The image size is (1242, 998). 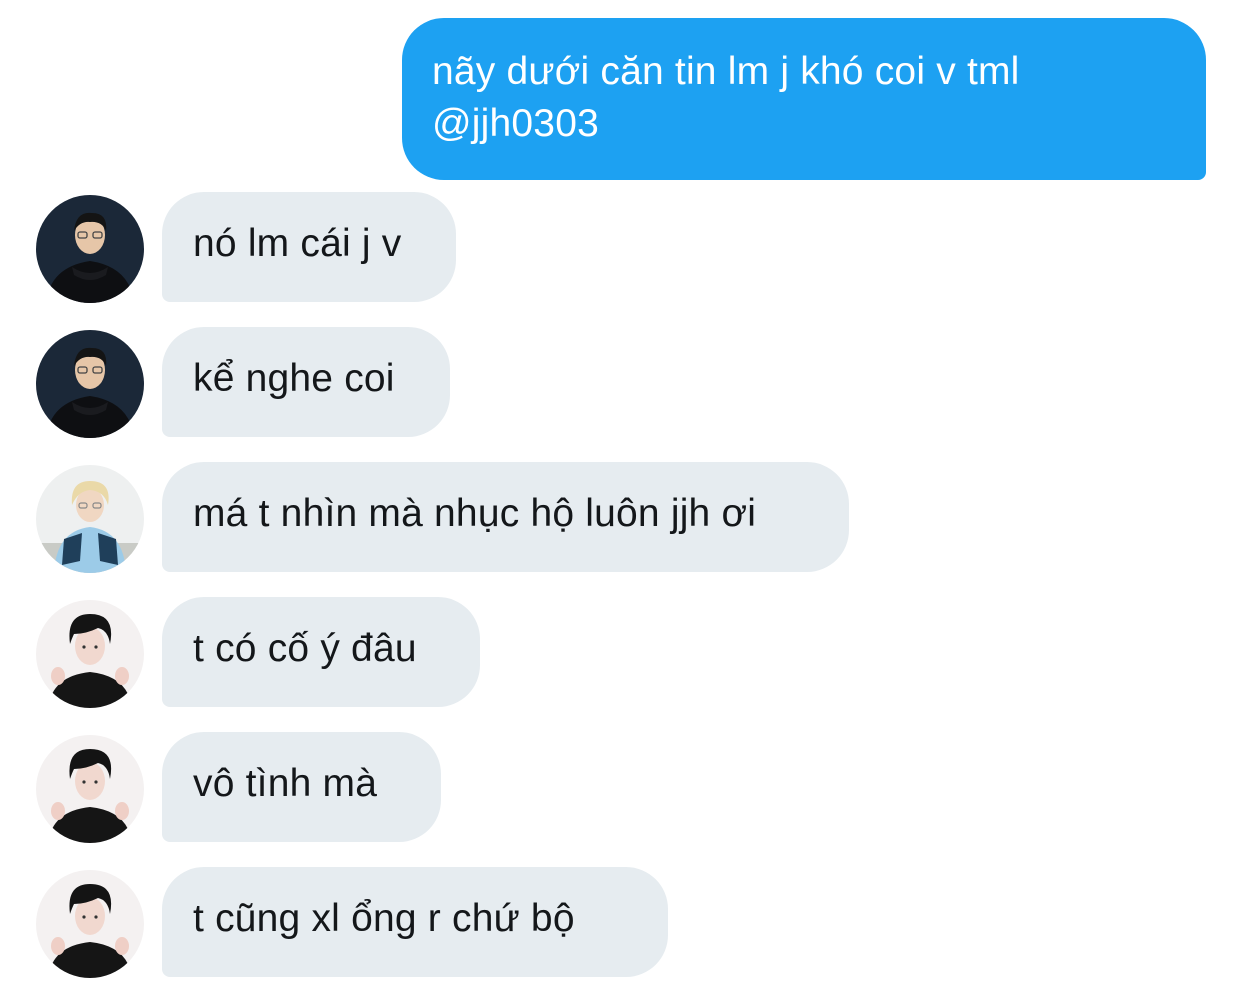 What do you see at coordinates (475, 513) in the screenshot?
I see `message-text: má t nhìn mà nhục hộ luôn jjh ơi` at bounding box center [475, 513].